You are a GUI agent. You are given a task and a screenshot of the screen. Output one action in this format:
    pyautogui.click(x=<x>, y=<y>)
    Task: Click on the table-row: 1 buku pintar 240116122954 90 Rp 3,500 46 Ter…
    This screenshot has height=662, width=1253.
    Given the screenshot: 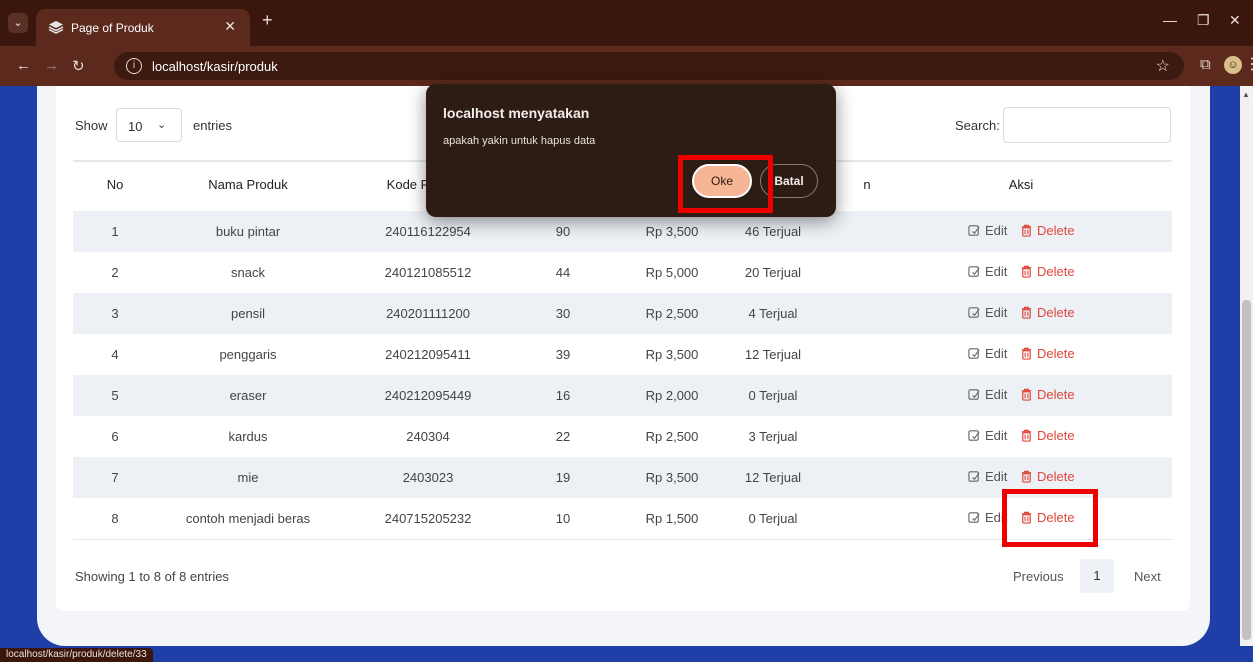 What is the action you would take?
    pyautogui.click(x=622, y=231)
    